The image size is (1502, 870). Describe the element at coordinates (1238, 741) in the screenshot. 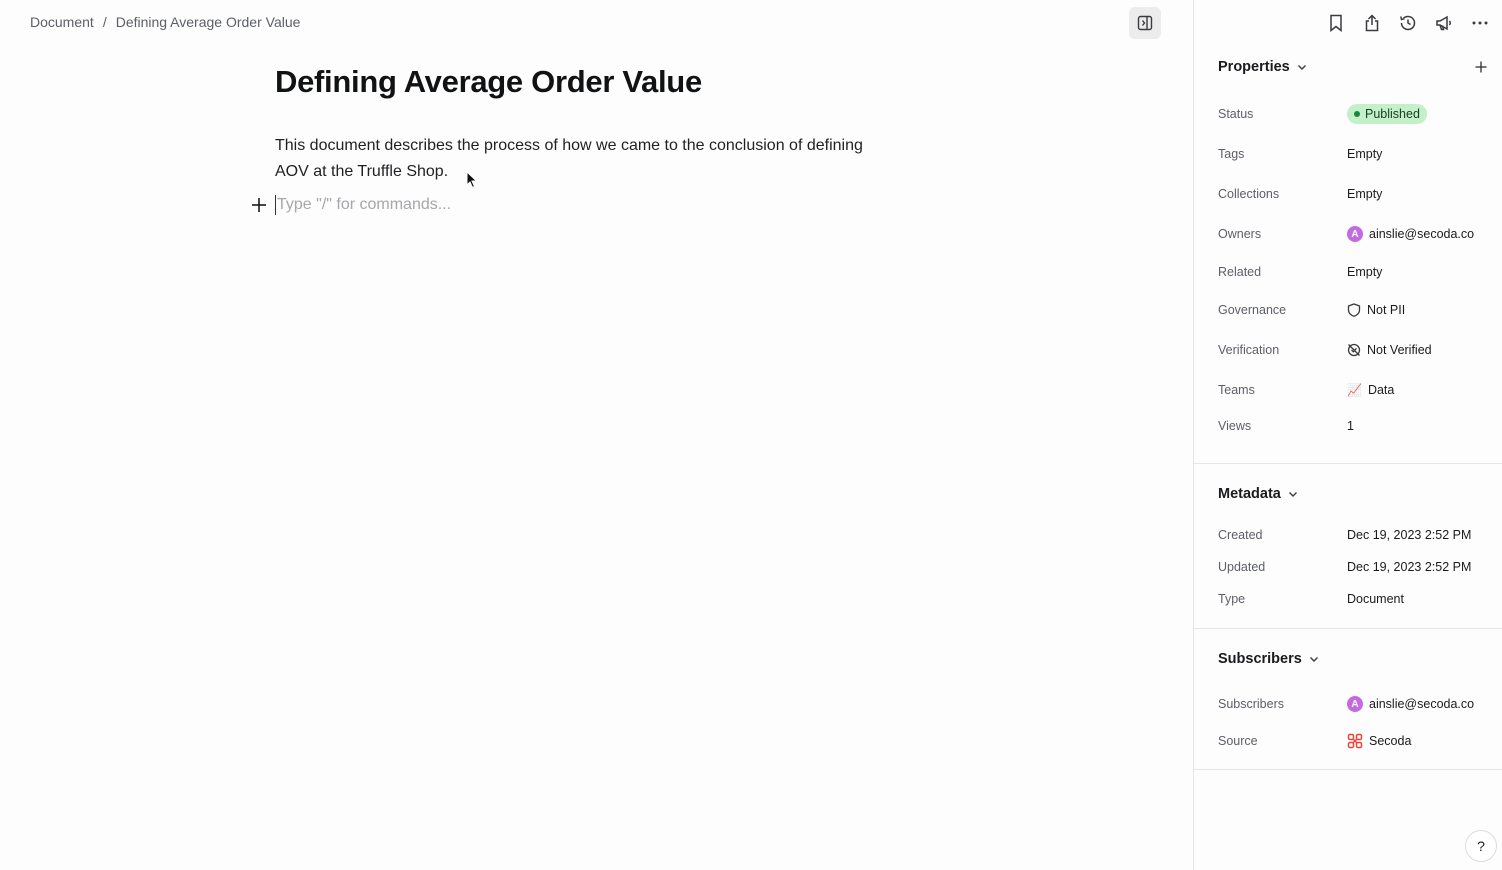

I see `source-label: Source` at that location.